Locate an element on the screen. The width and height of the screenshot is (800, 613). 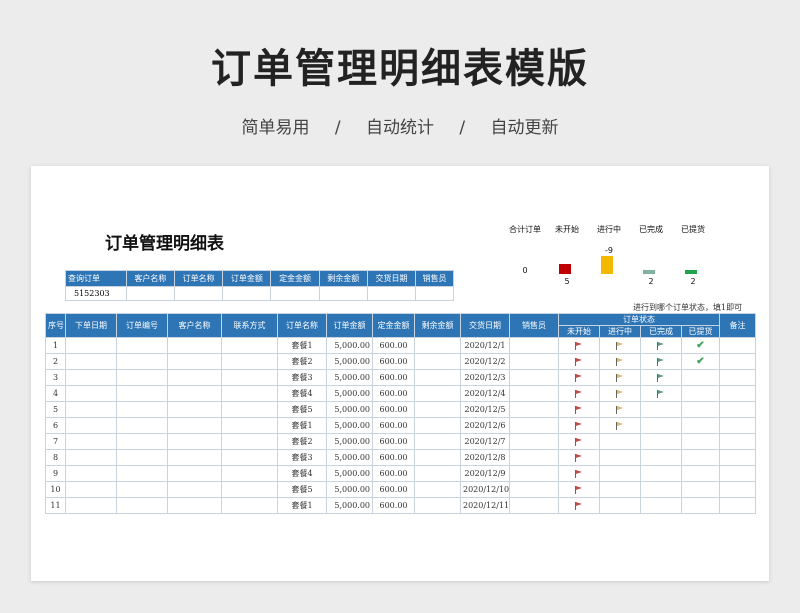
table-cell: 2020/12/1 is located at coordinates (485, 345).